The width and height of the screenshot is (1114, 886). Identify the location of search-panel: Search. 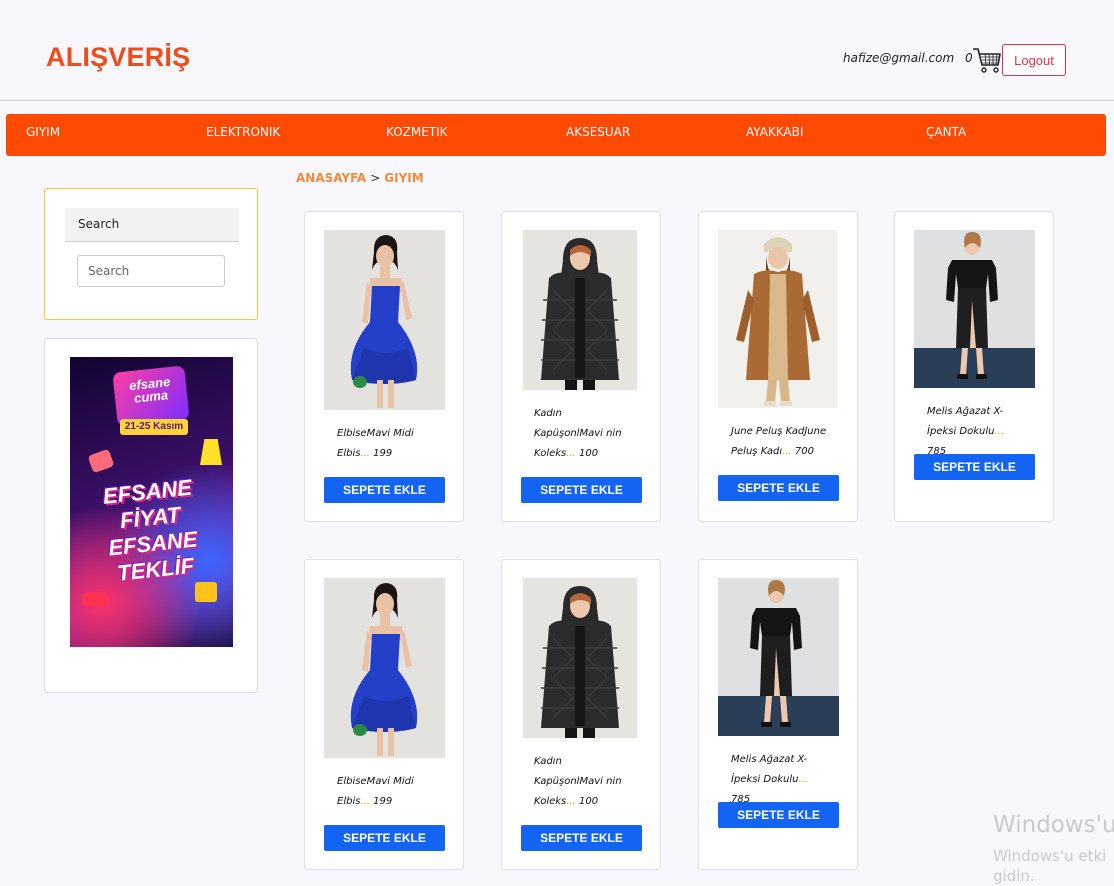
(151, 254).